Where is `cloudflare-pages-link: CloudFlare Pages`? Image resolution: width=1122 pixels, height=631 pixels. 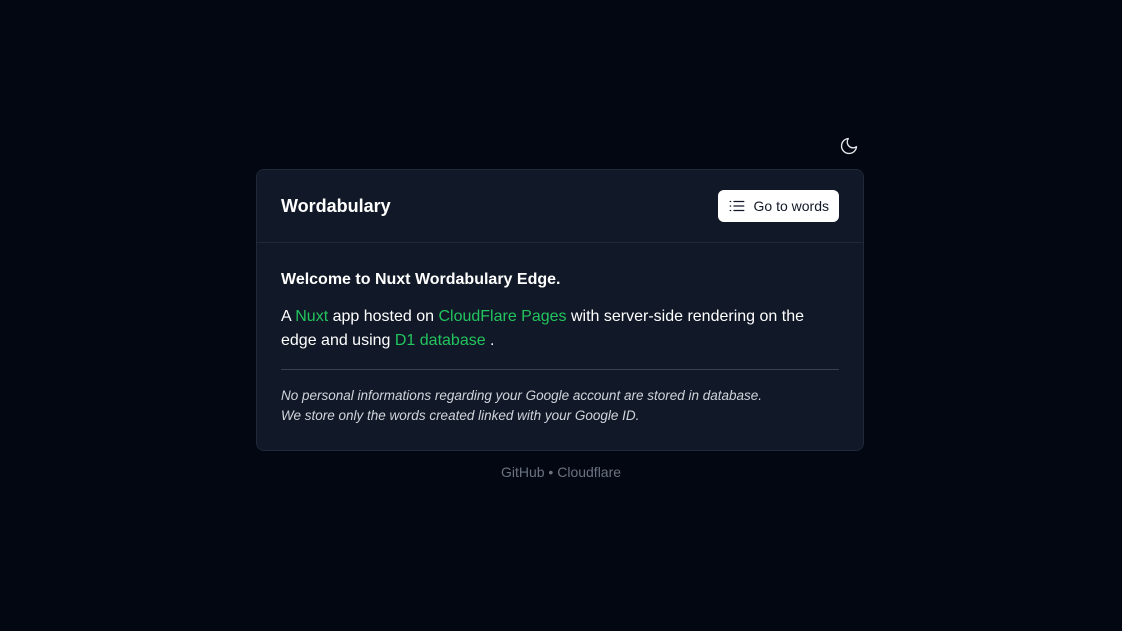 cloudflare-pages-link: CloudFlare Pages is located at coordinates (502, 316).